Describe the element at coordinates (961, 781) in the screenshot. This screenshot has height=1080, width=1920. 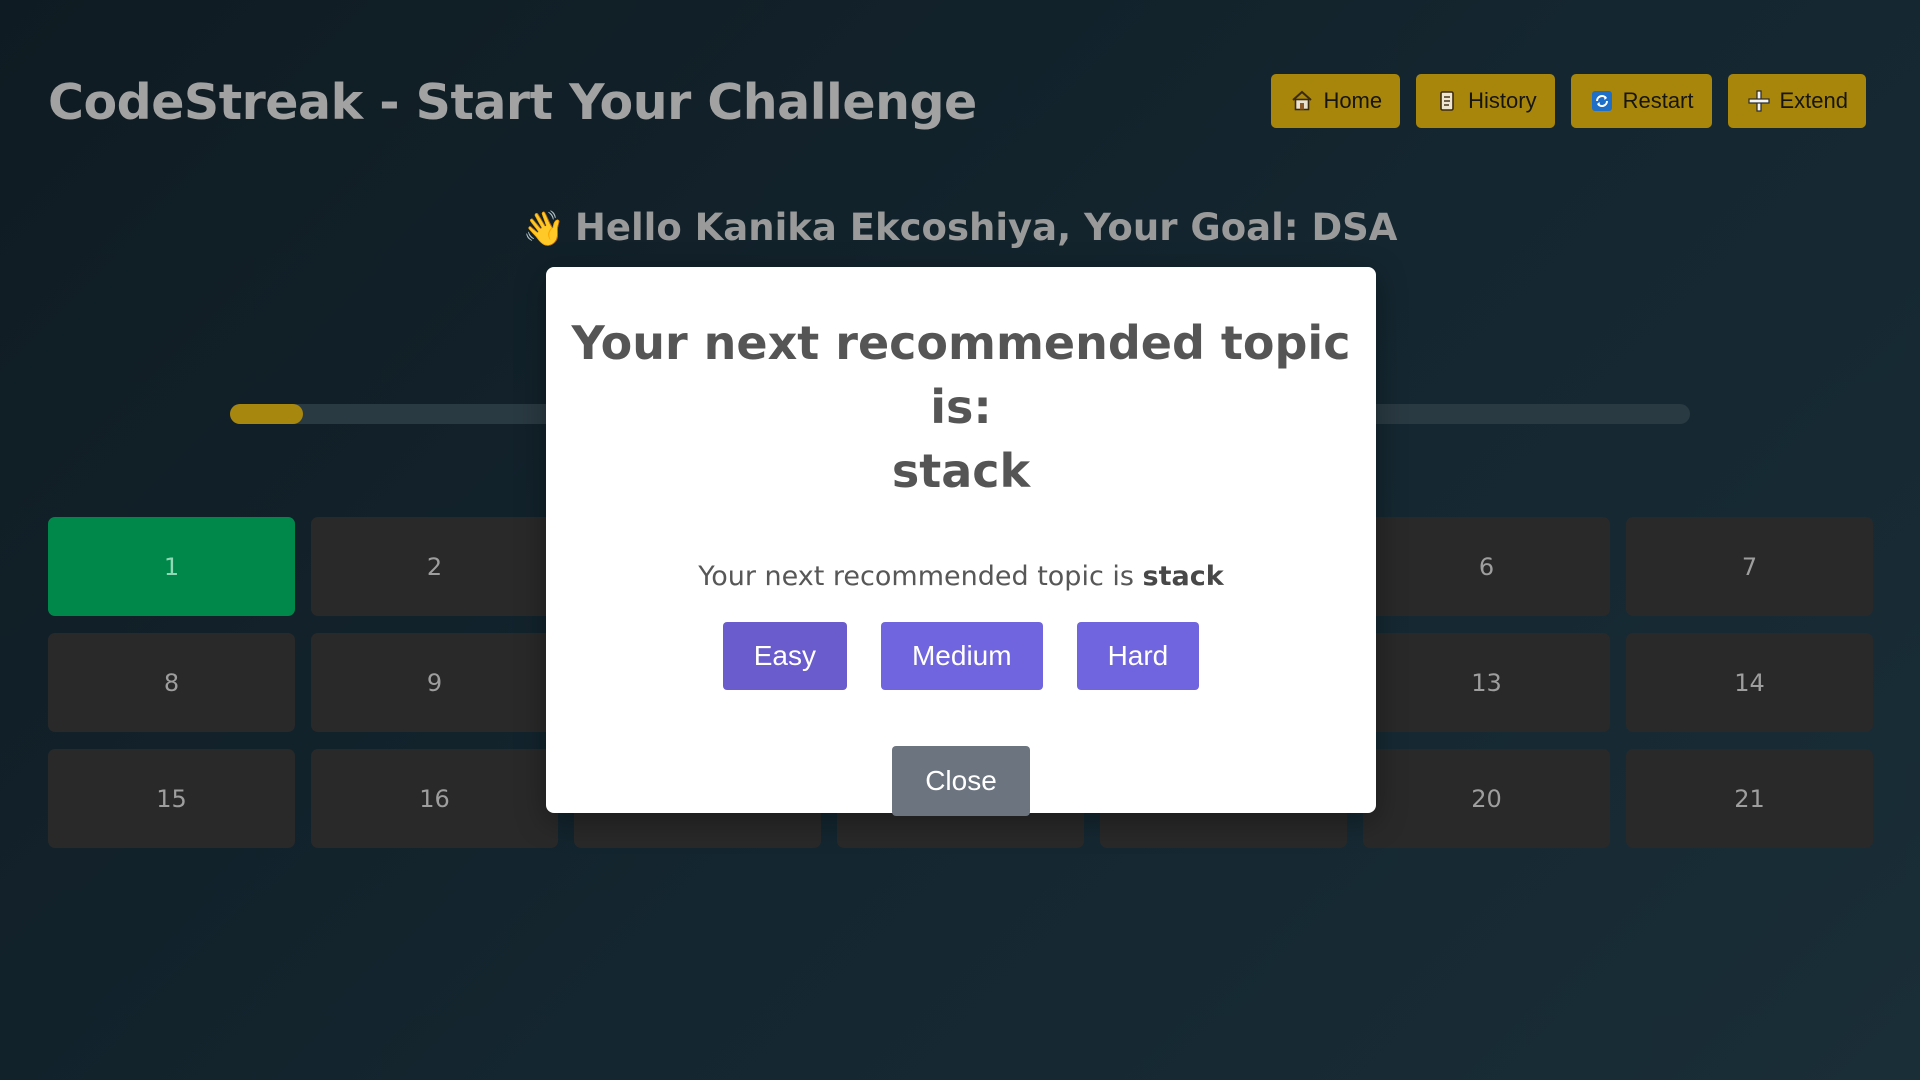
I see `close-button: Close` at that location.